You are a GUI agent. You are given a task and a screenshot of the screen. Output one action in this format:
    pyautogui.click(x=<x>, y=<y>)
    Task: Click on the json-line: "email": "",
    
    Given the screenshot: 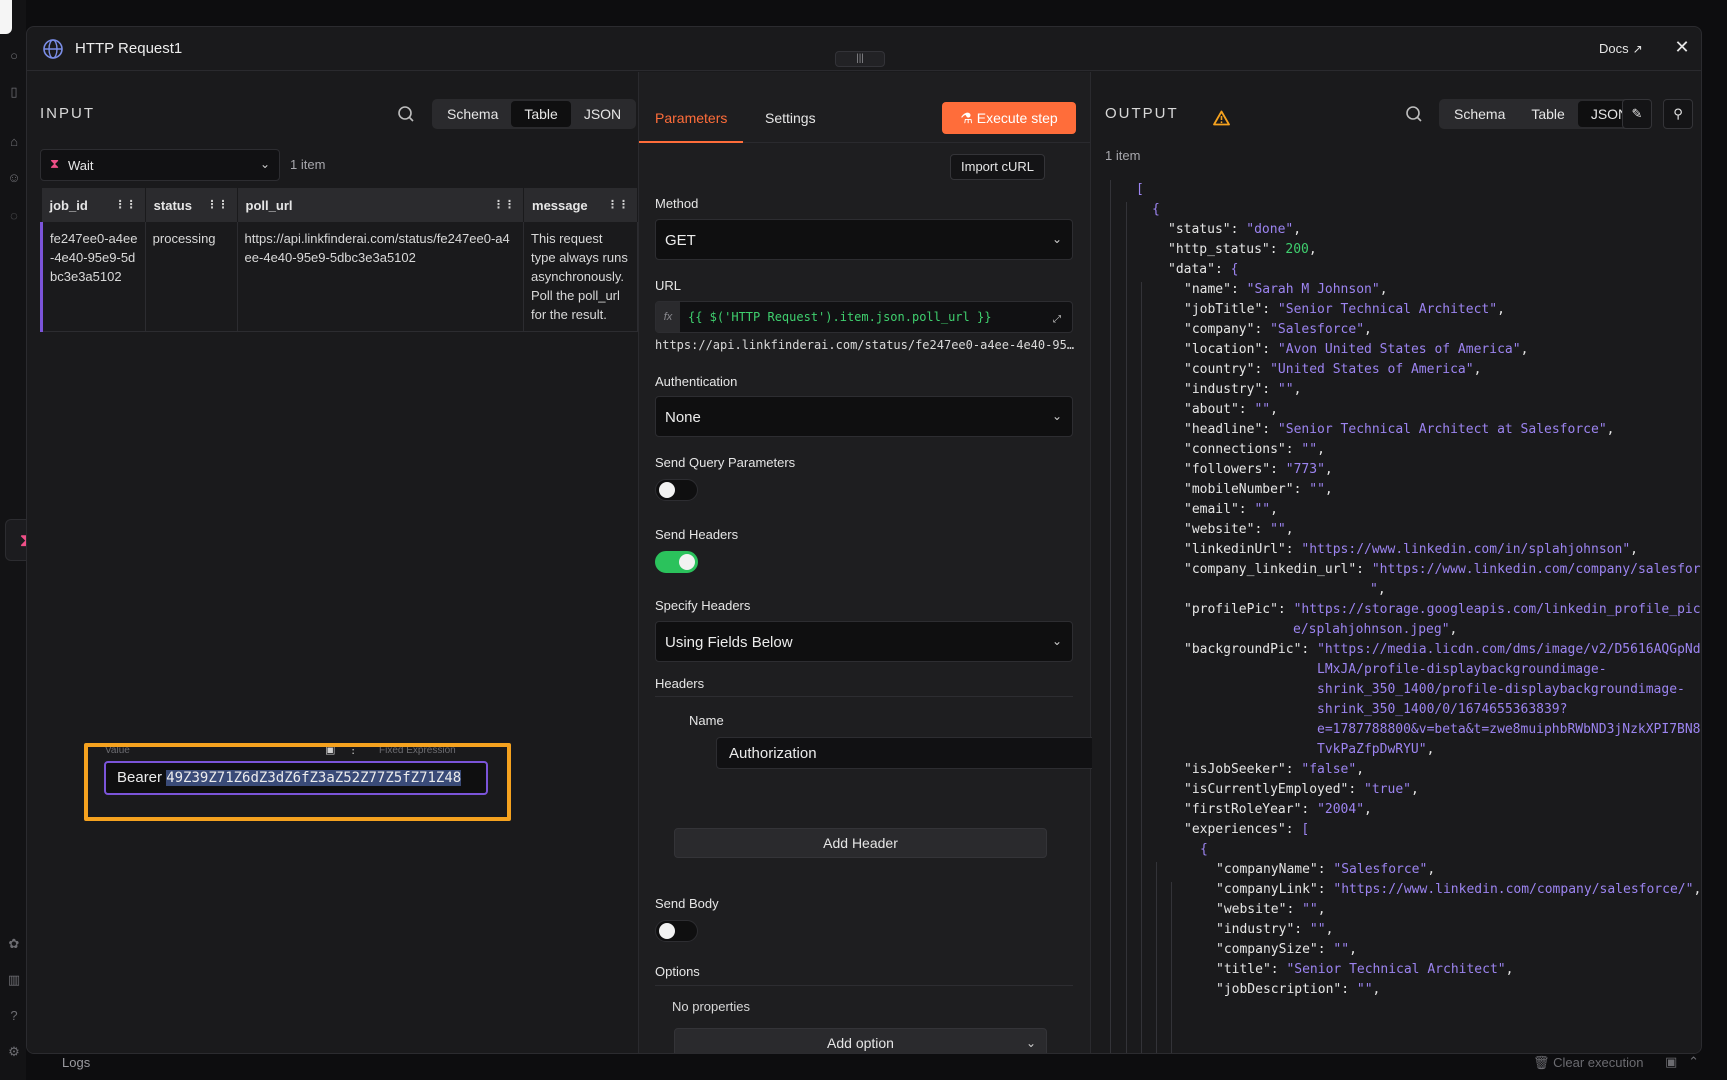 What is the action you would take?
    pyautogui.click(x=1231, y=509)
    